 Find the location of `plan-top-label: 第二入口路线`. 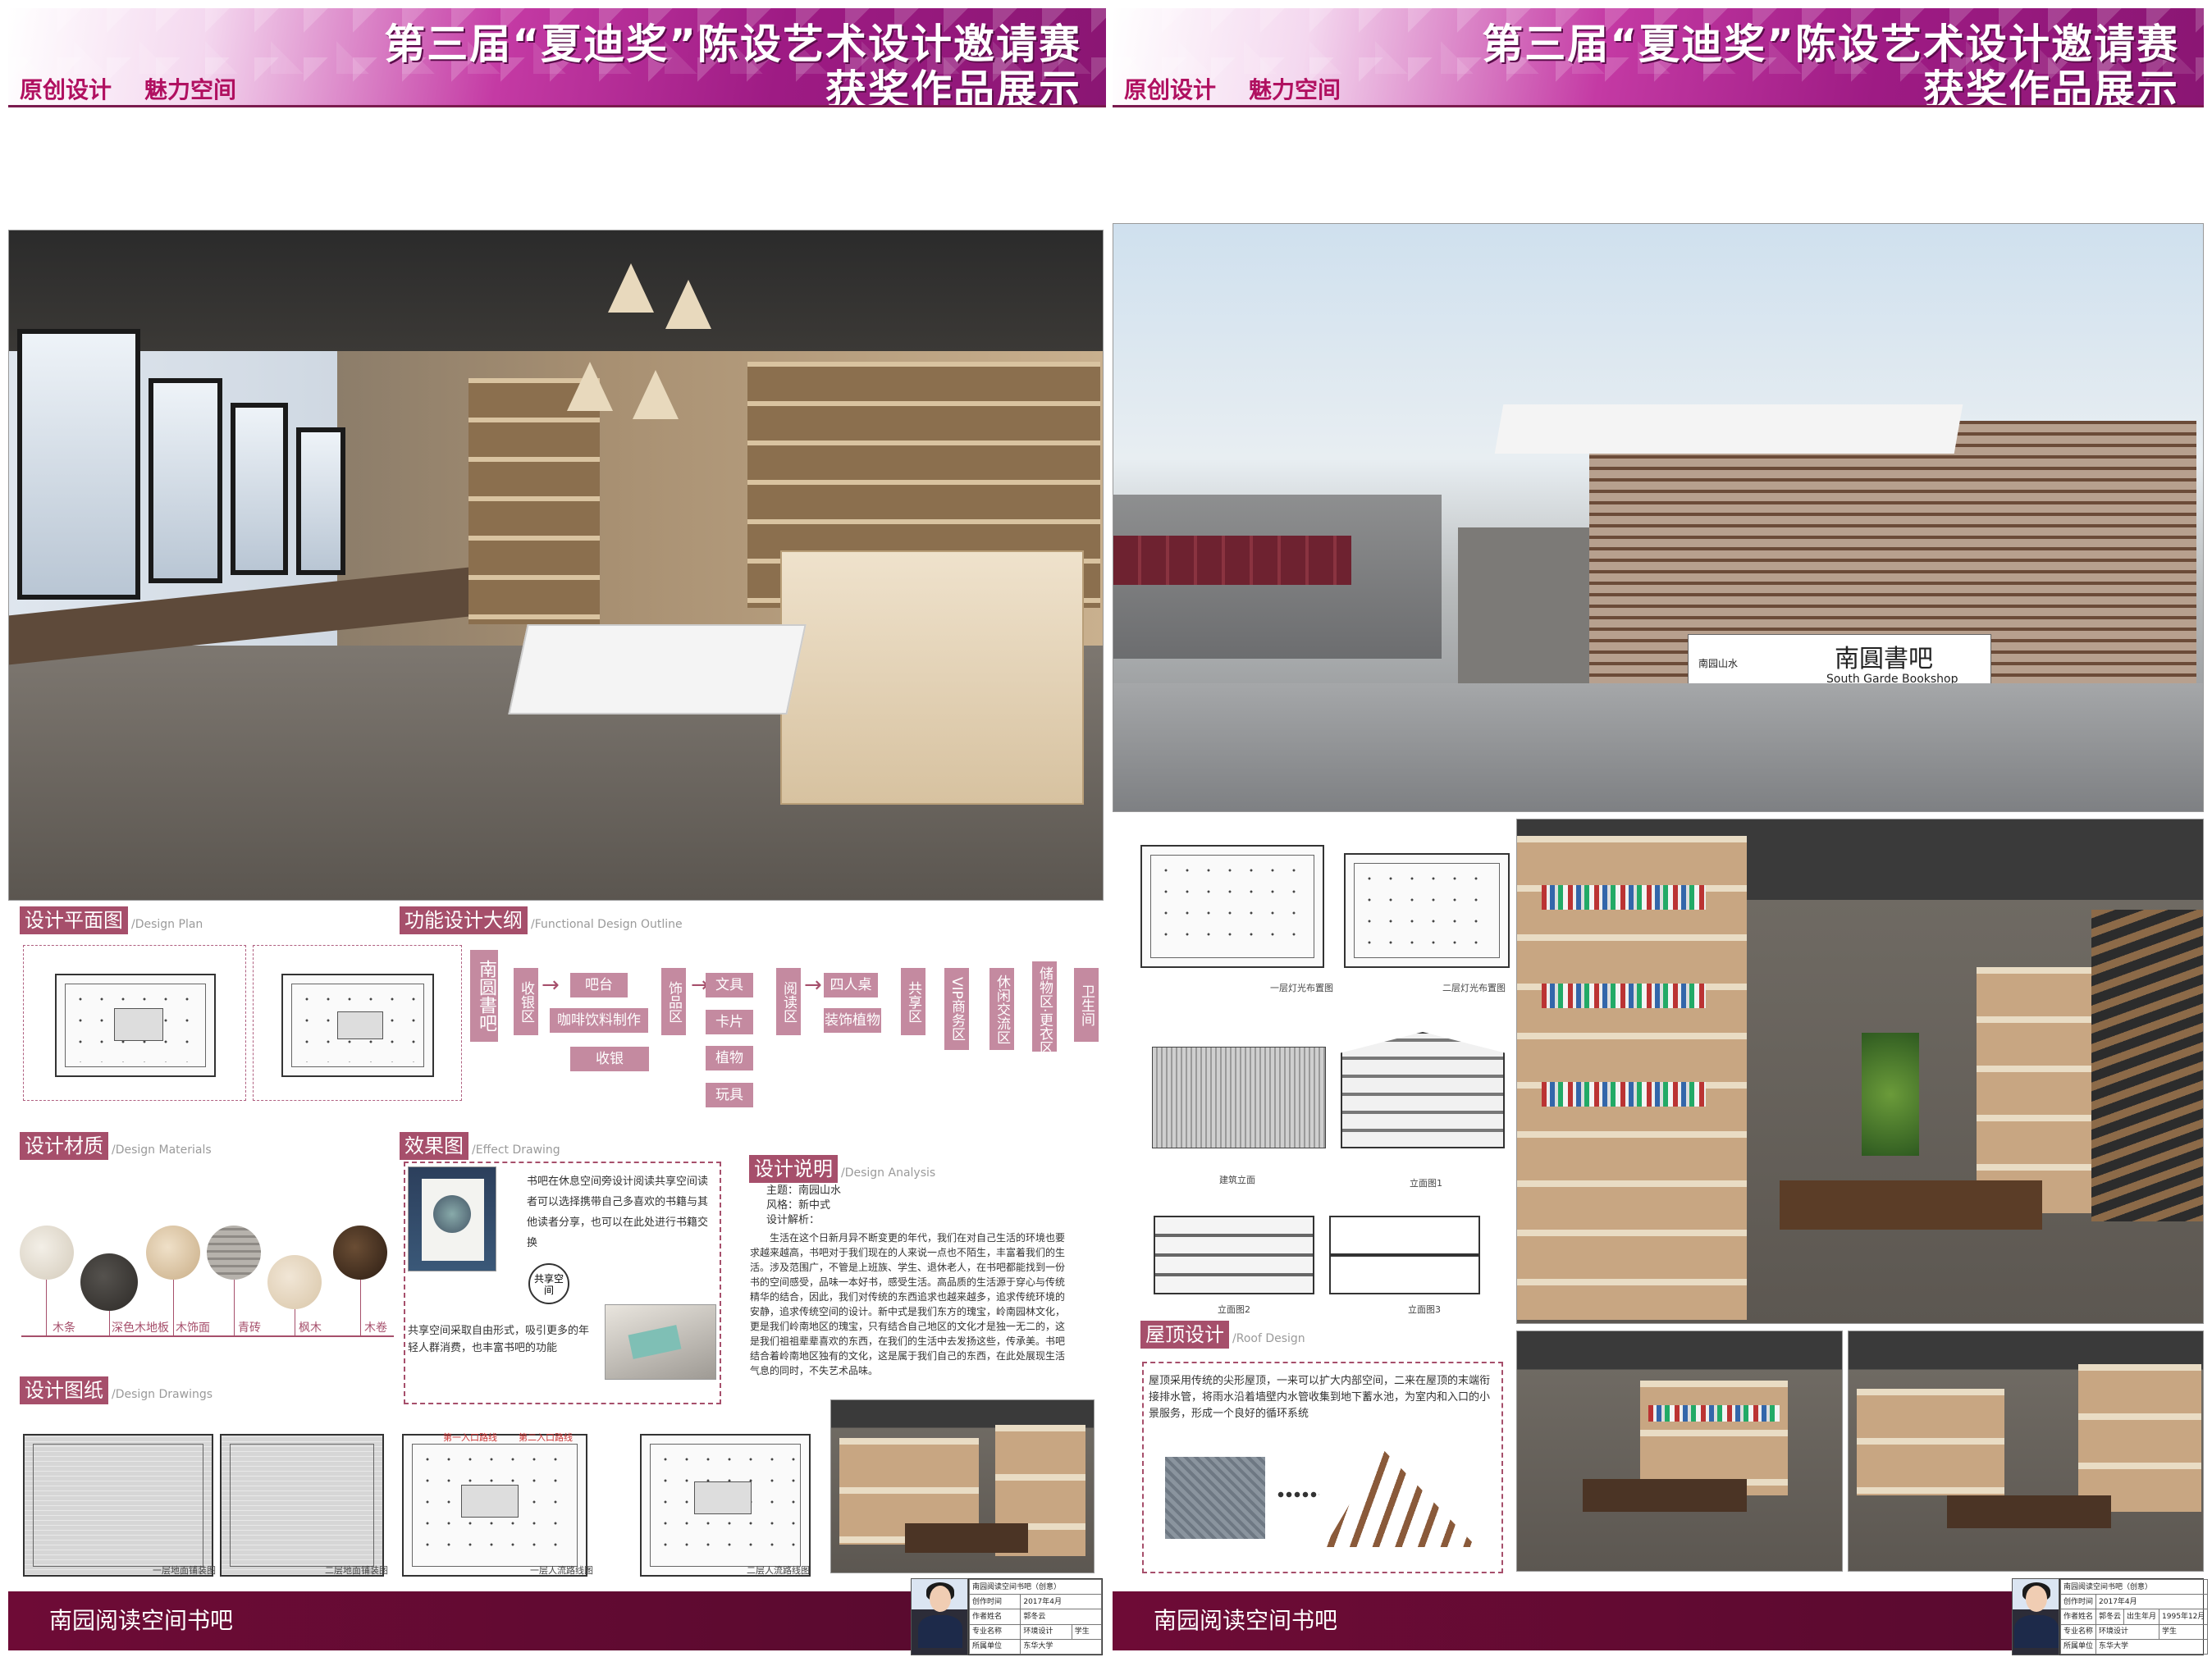

plan-top-label: 第二入口路线 is located at coordinates (546, 1437).